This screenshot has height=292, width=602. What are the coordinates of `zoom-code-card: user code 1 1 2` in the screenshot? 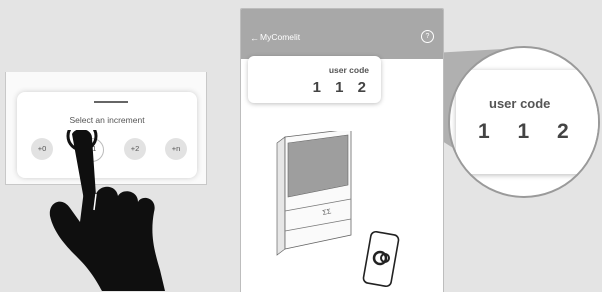 It's located at (527, 122).